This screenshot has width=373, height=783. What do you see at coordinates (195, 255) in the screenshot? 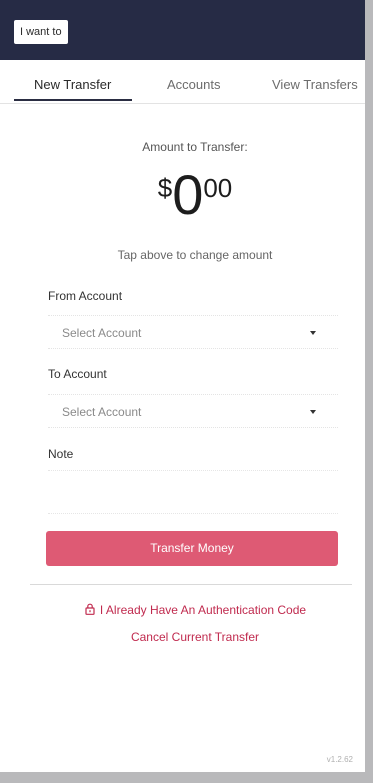
I see `amount-hint: Tap above to change amount` at bounding box center [195, 255].